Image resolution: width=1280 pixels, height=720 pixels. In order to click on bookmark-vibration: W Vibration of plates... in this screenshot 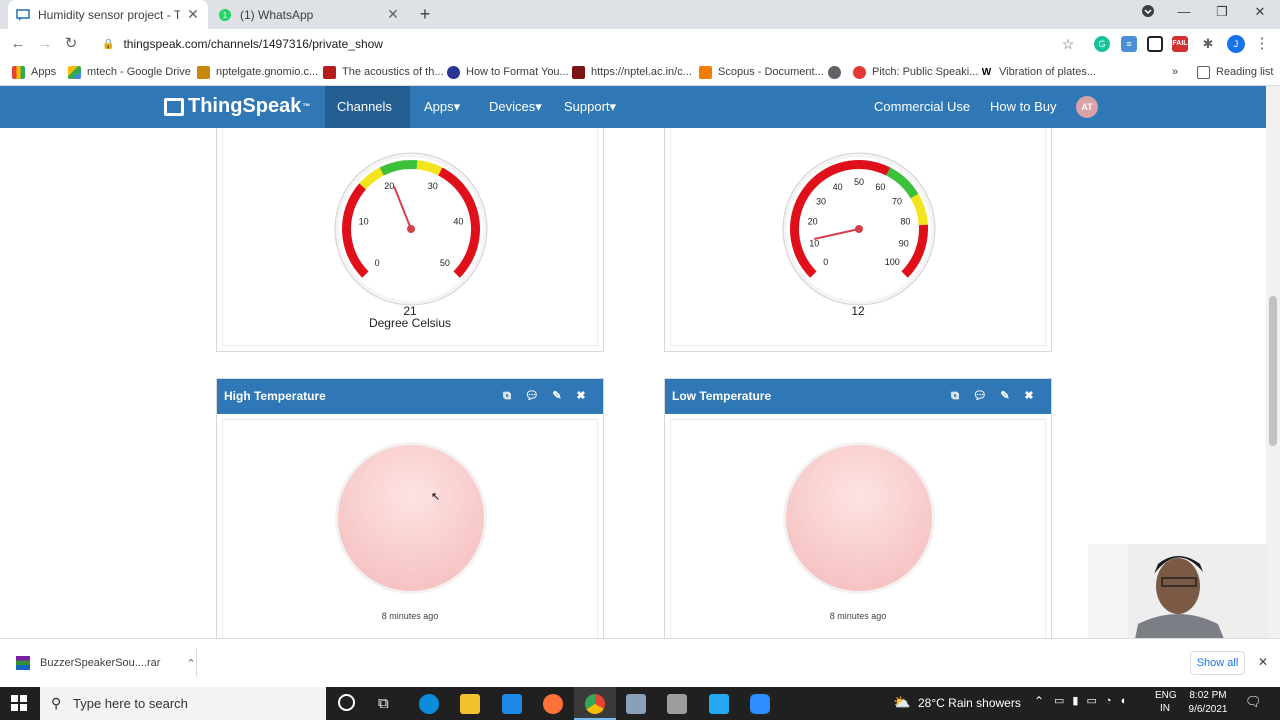, I will do `click(1038, 72)`.